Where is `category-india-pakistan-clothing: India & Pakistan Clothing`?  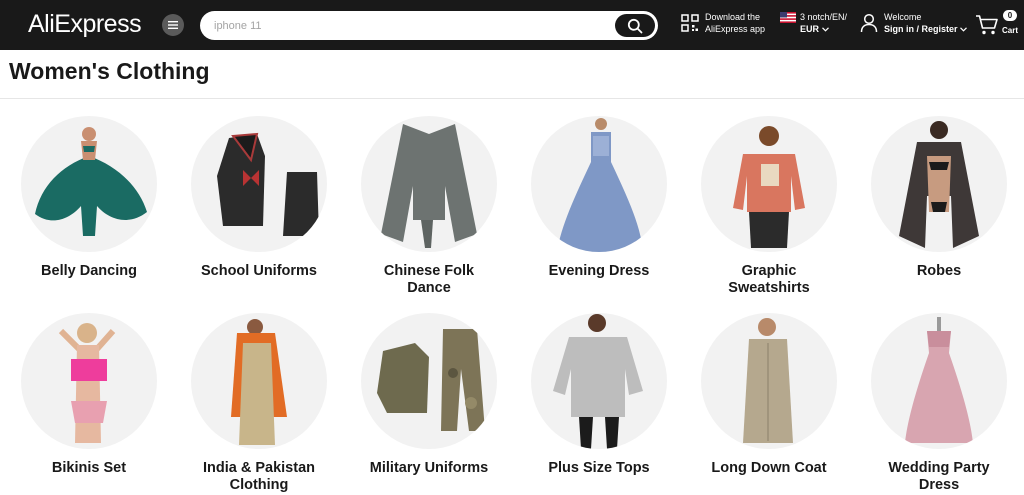
category-india-pakistan-clothing: India & Pakistan Clothing is located at coordinates (259, 403).